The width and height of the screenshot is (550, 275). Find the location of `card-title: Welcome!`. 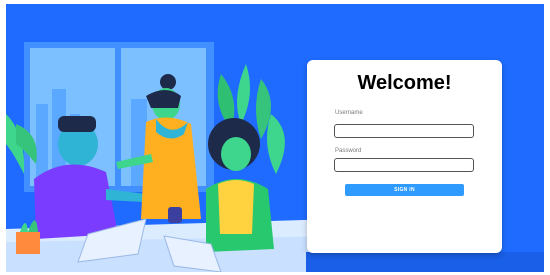

card-title: Welcome! is located at coordinates (404, 83).